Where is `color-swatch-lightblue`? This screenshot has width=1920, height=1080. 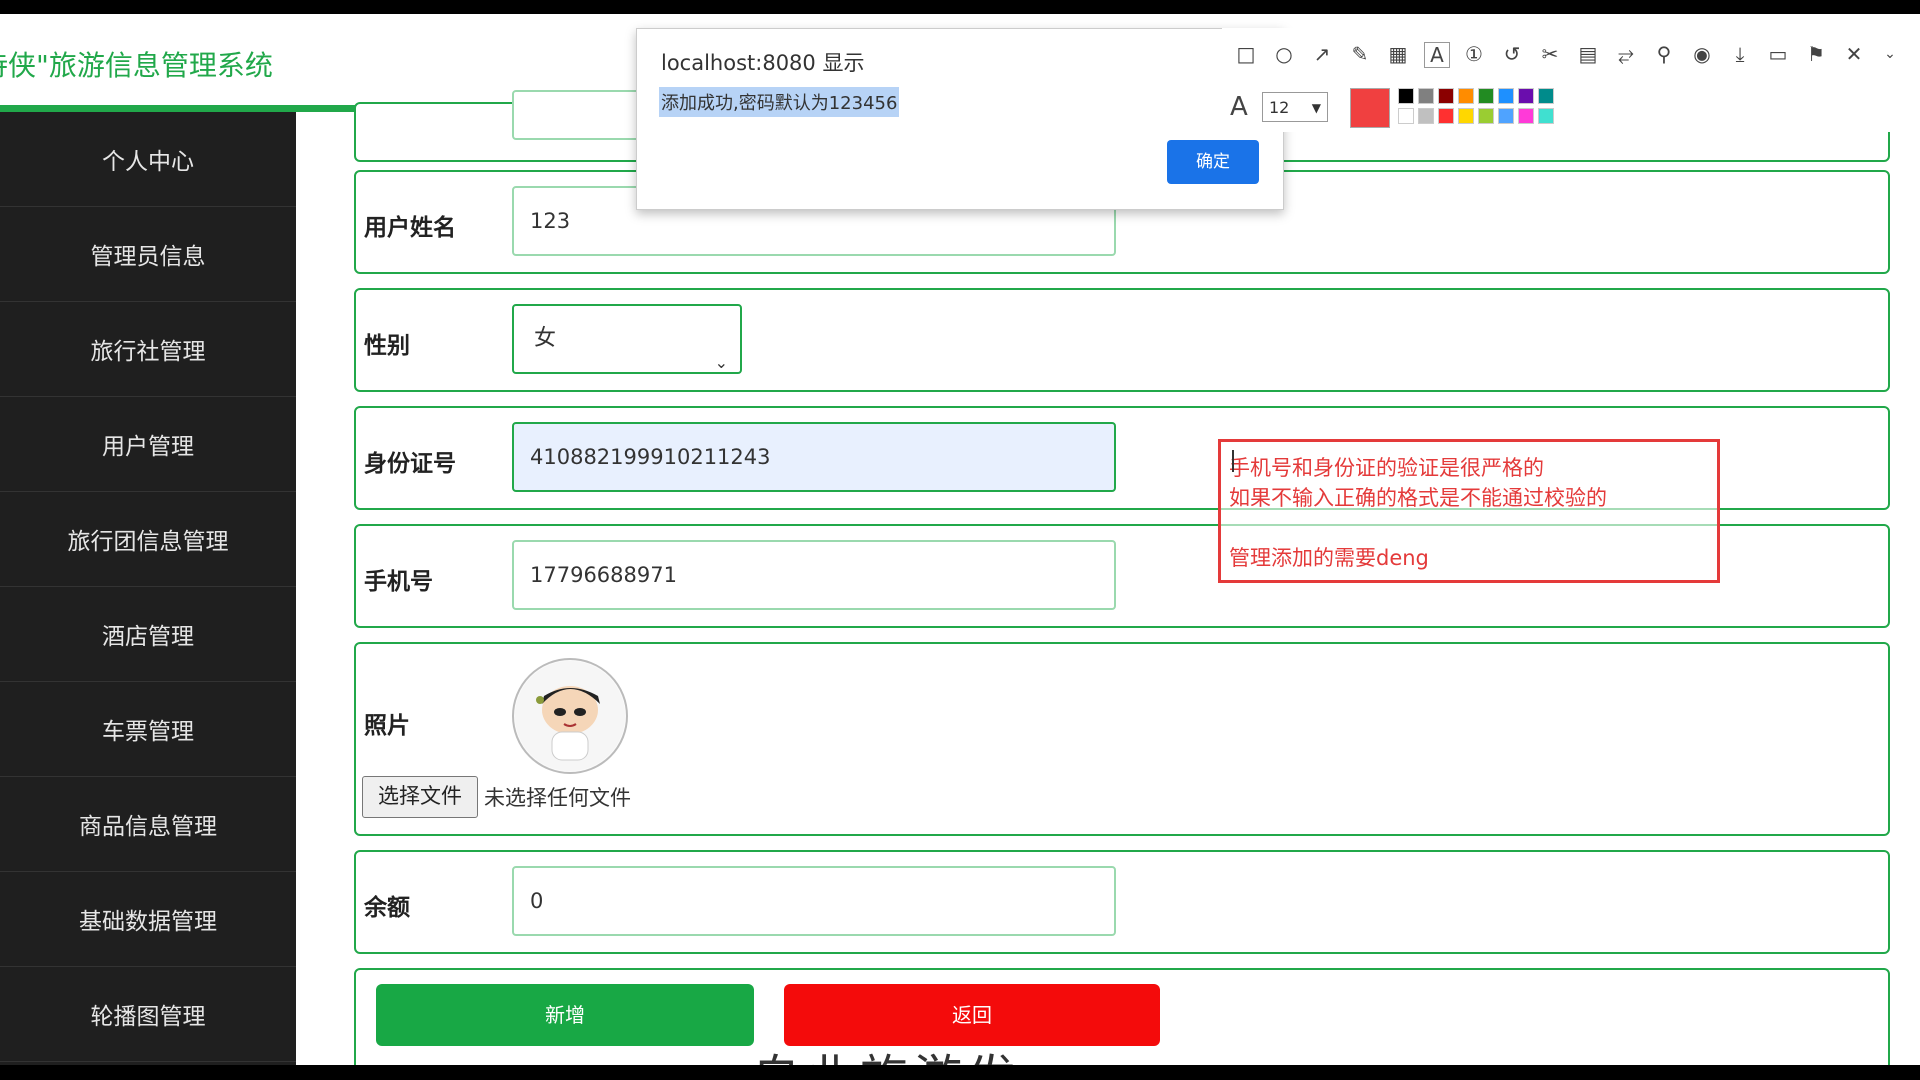
color-swatch-lightblue is located at coordinates (1506, 116).